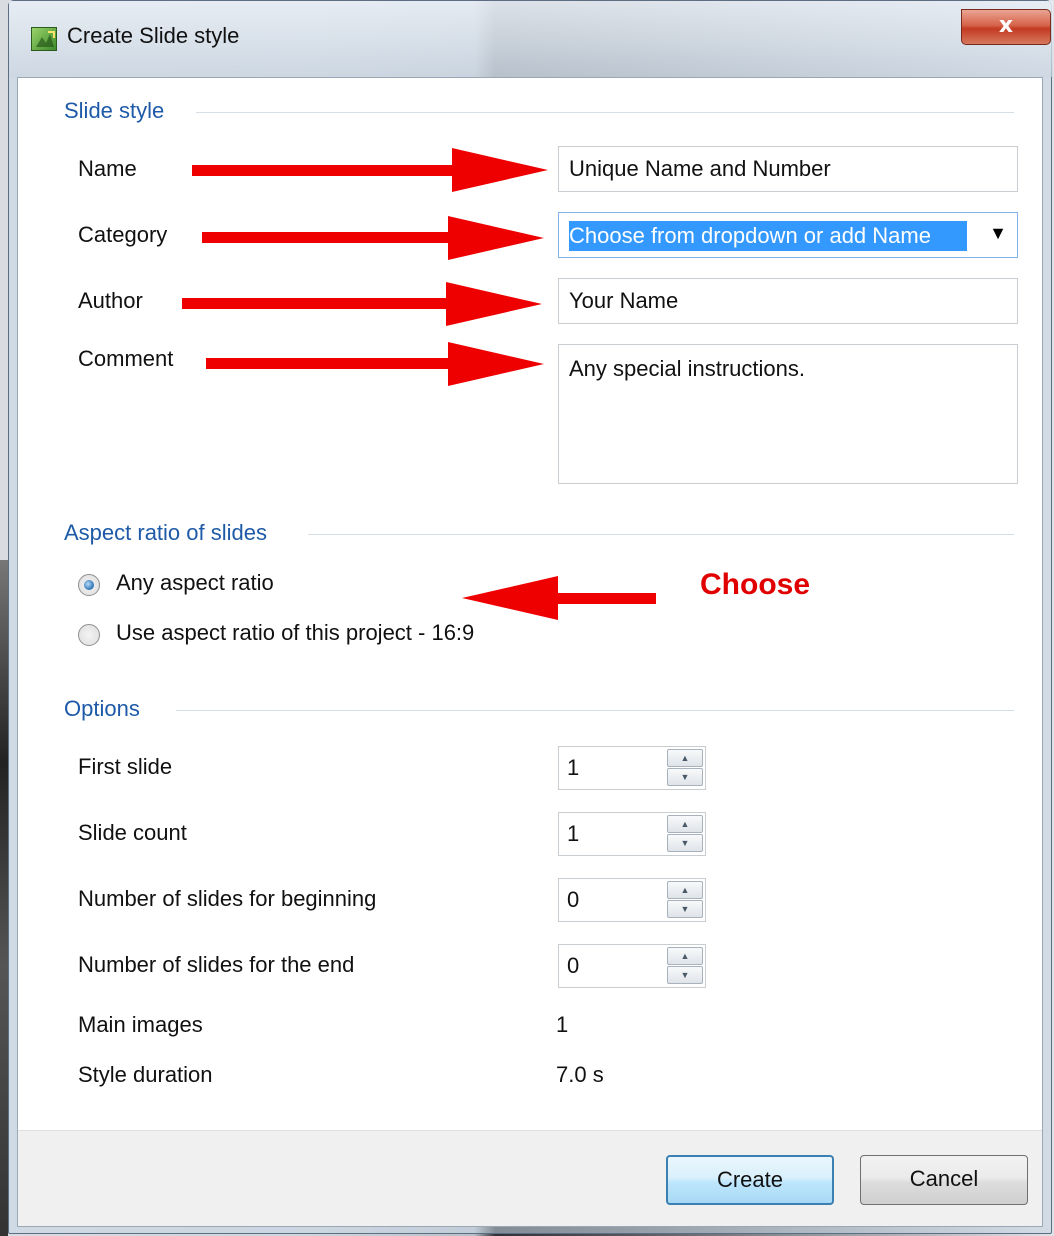 This screenshot has width=1054, height=1236. Describe the element at coordinates (370, 170) in the screenshot. I see `arrow-to-name-icon` at that location.